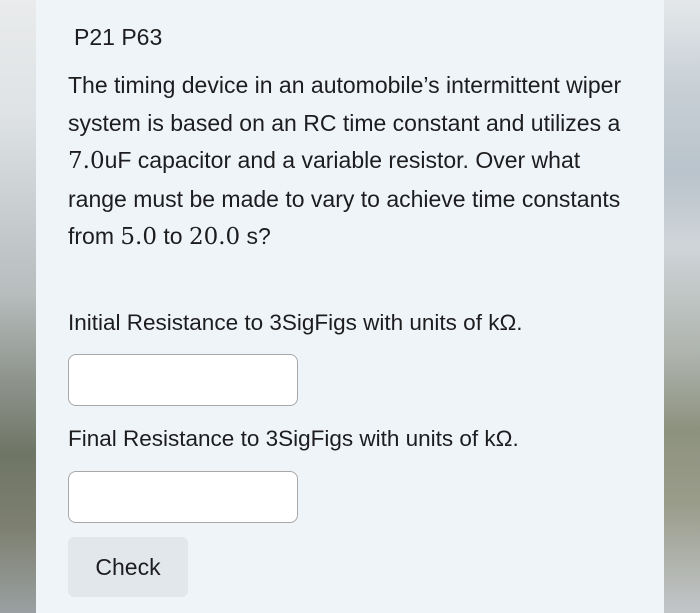 The height and width of the screenshot is (613, 700). I want to click on time-min-value: 5.0, so click(138, 237).